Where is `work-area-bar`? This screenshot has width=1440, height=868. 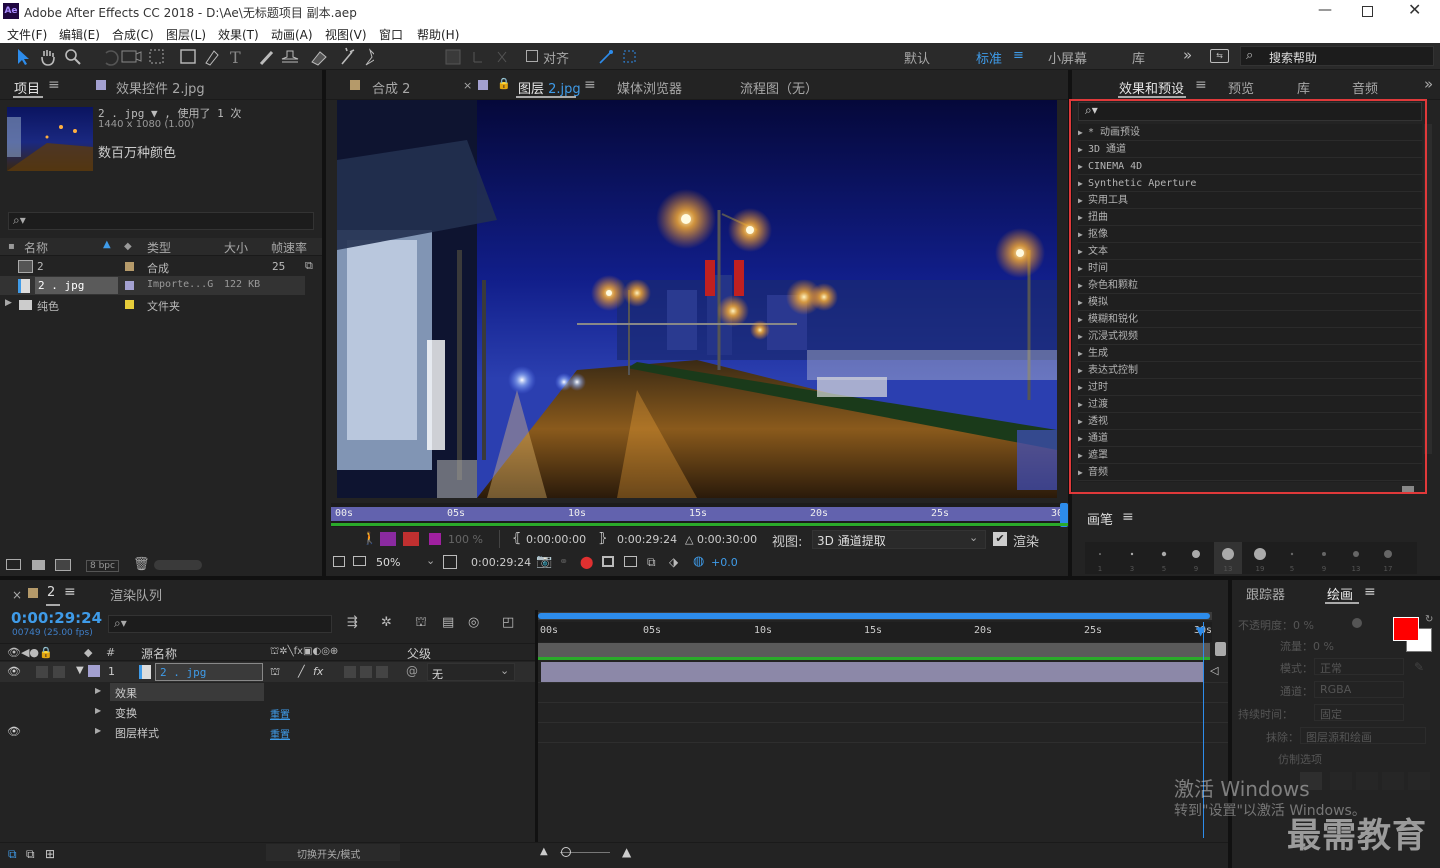
work-area-bar is located at coordinates (874, 650).